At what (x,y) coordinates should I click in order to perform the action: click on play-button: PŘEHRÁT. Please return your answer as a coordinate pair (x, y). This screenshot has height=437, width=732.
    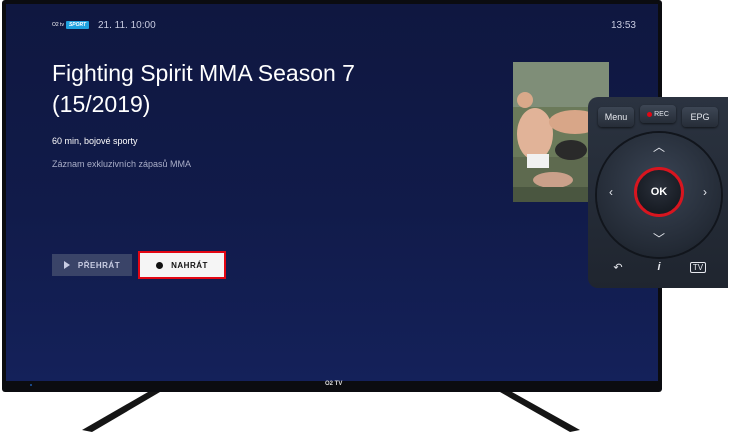
    Looking at the image, I should click on (92, 265).